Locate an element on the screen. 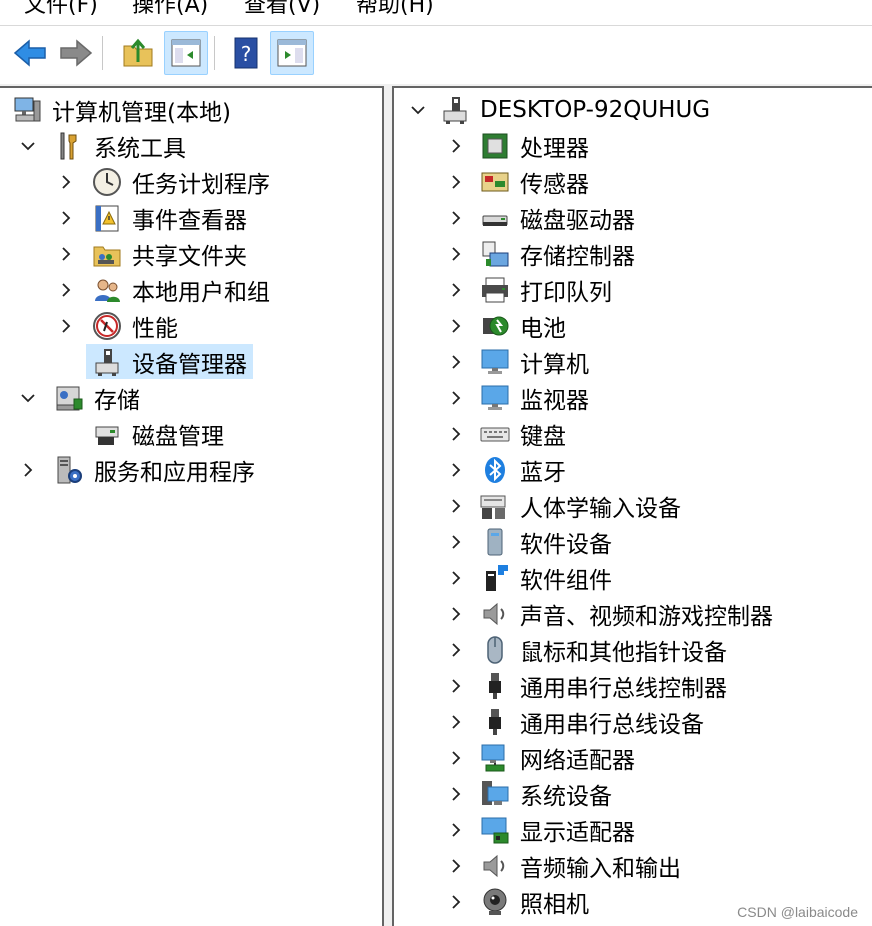 The image size is (872, 926). device-category-label: 通用串行总线控制器 is located at coordinates (623, 689).